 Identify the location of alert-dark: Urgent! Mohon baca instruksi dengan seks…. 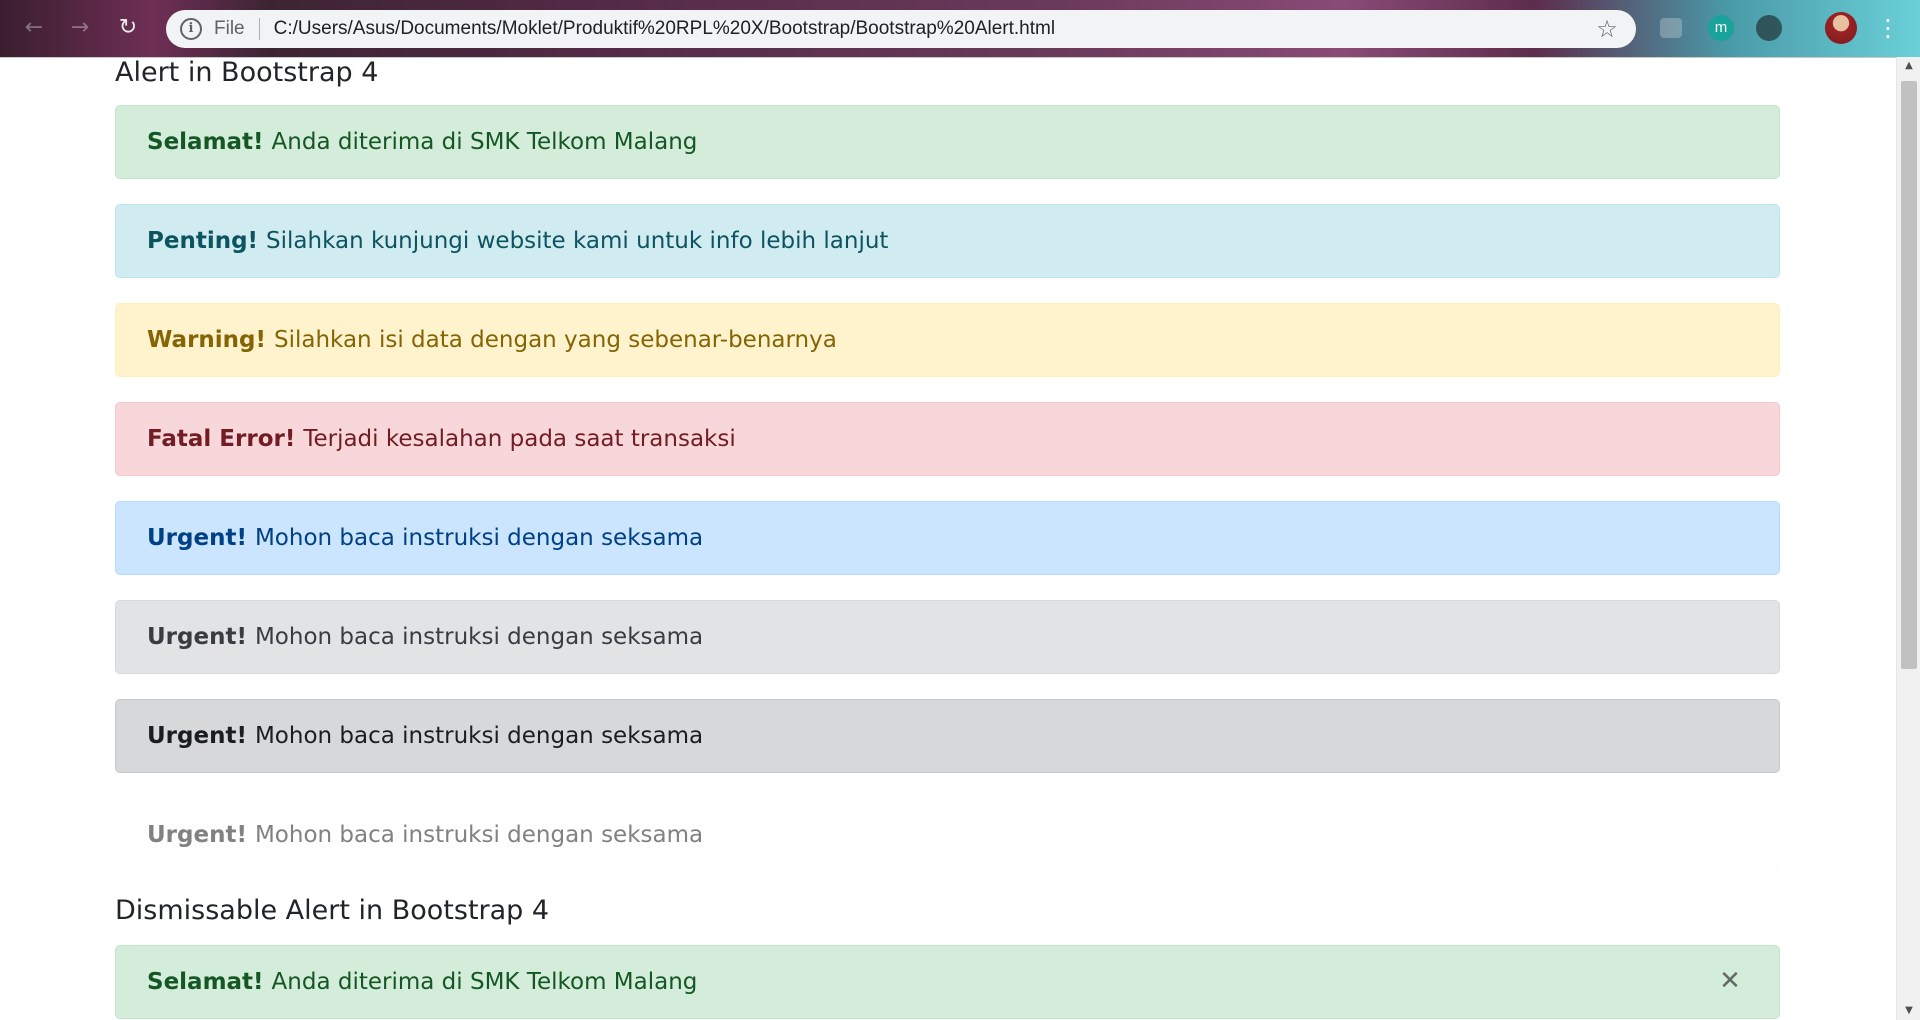
(947, 736).